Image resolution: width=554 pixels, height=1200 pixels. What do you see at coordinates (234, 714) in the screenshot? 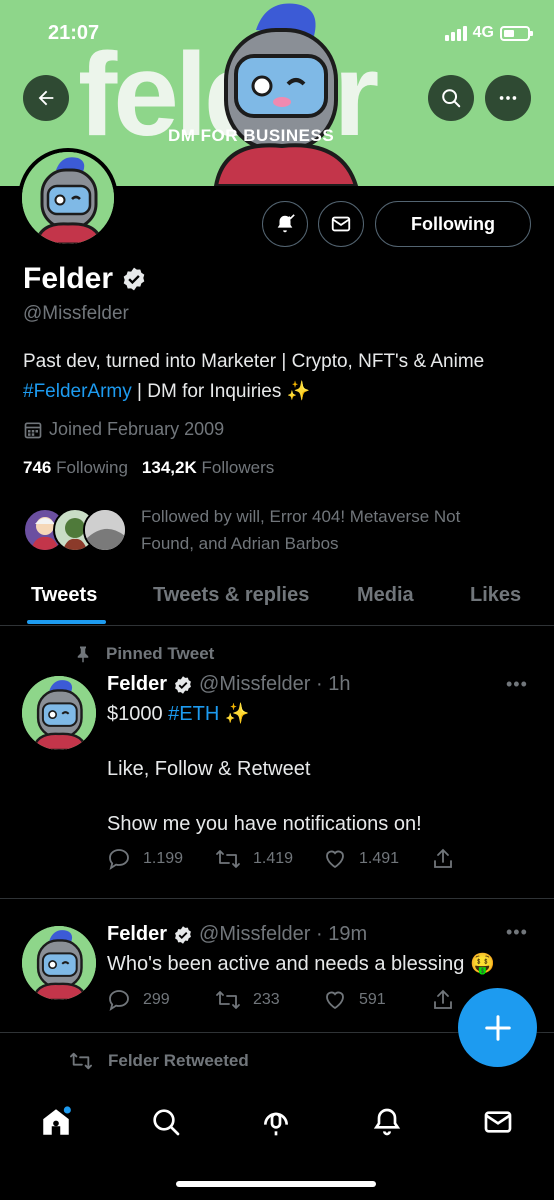
I see `tweet-text: ✨` at bounding box center [234, 714].